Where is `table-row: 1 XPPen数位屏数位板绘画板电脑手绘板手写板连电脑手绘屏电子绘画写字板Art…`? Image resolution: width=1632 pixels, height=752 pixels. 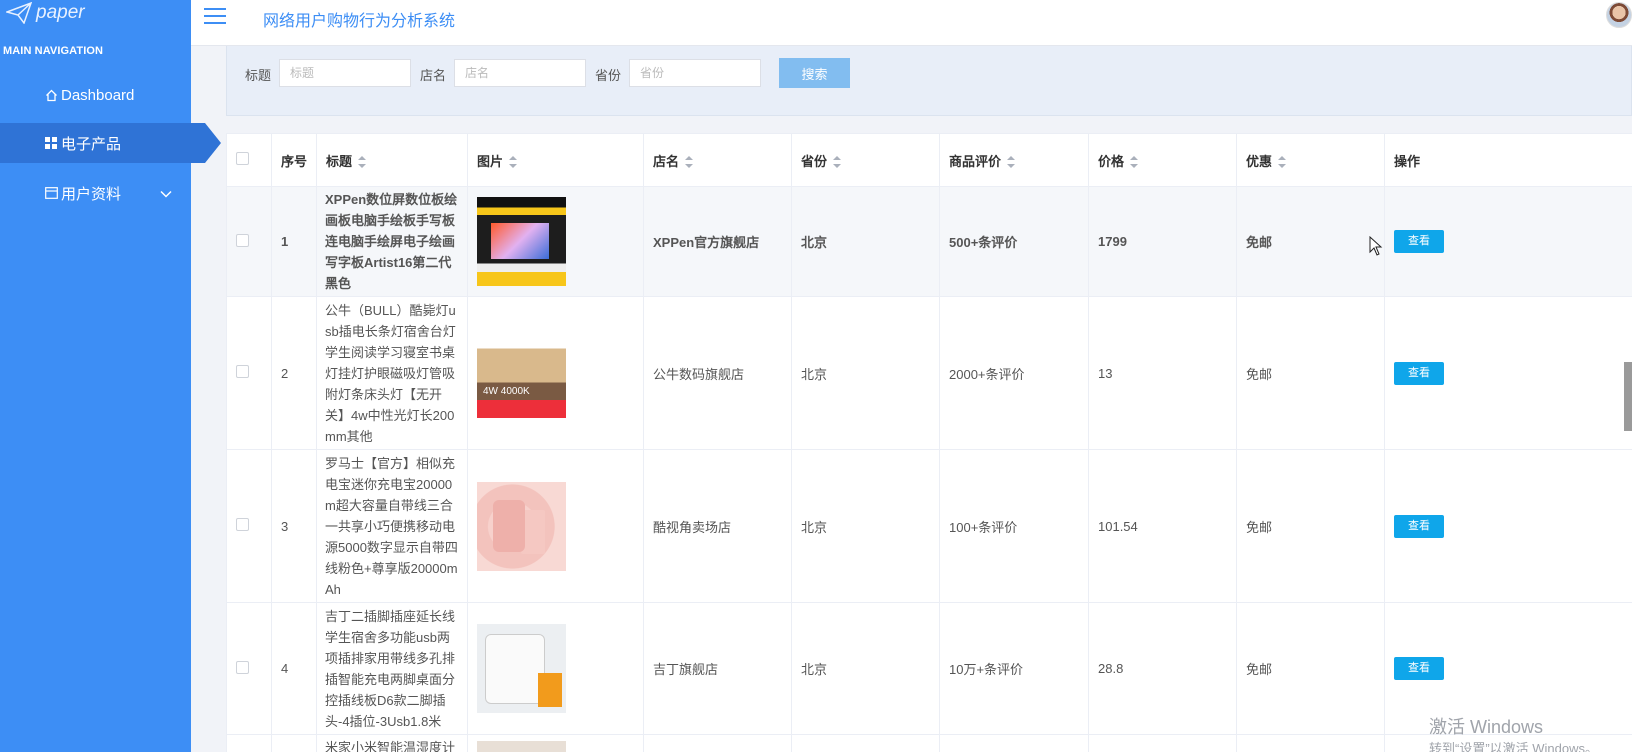 table-row: 1 XPPen数位屏数位板绘画板电脑手绘板手写板连电脑手绘屏电子绘画写字板Art… is located at coordinates (929, 241).